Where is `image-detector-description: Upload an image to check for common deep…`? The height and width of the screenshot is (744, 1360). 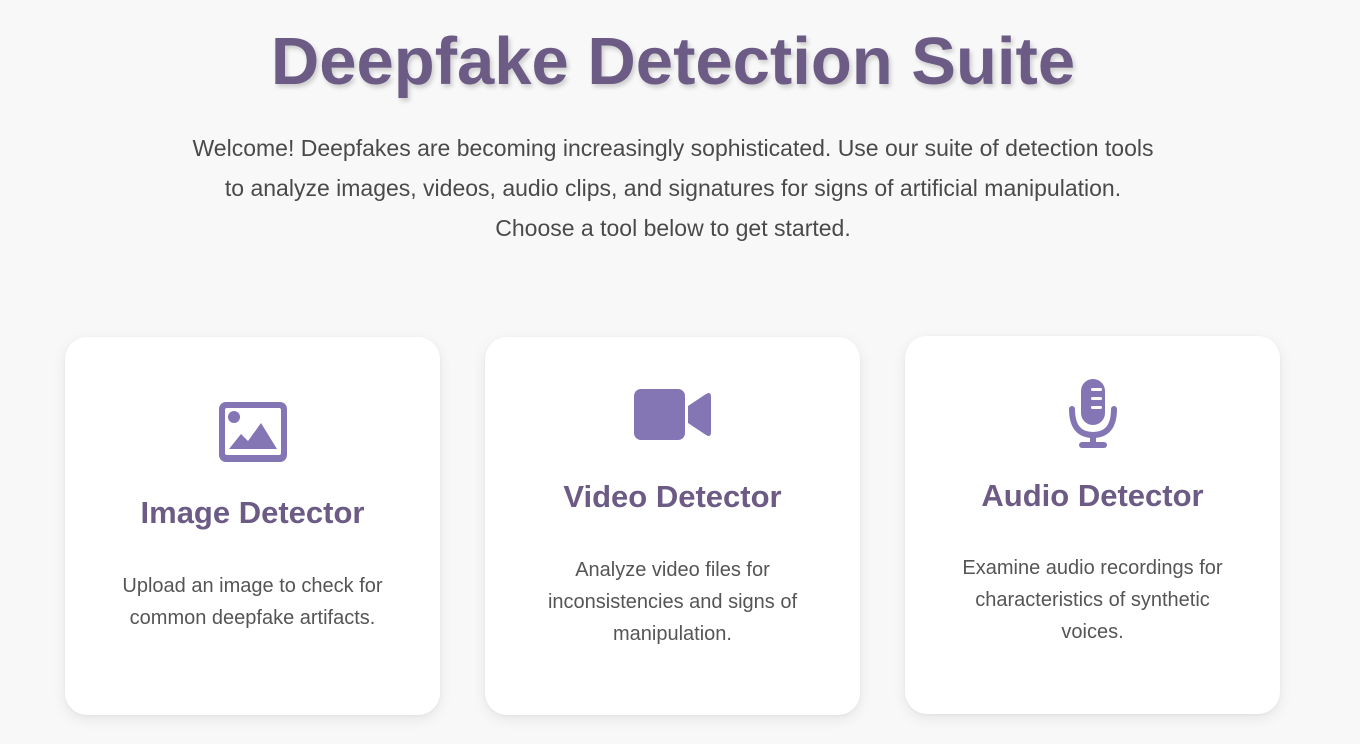 image-detector-description: Upload an image to check for common deep… is located at coordinates (252, 602).